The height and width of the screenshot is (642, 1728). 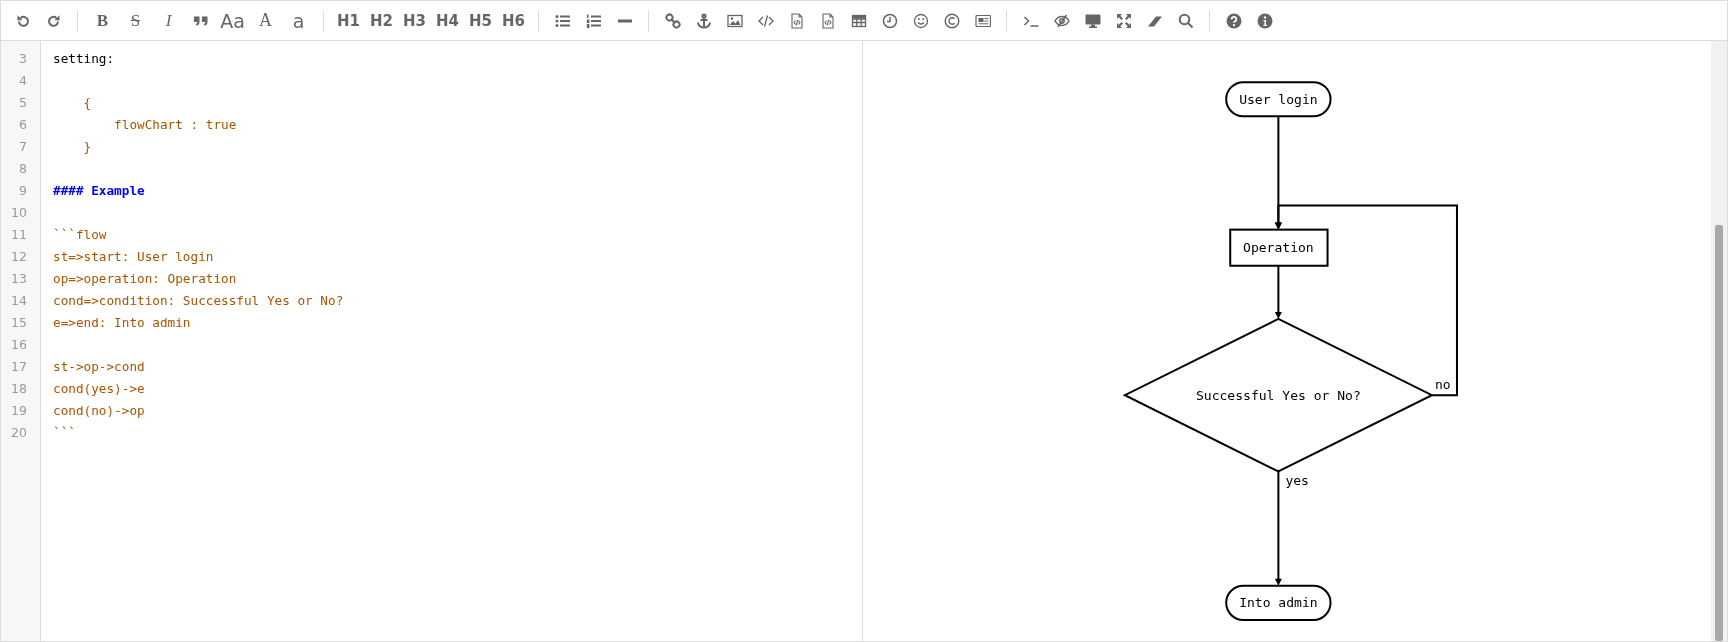 I want to click on line-number: 5, so click(x=23, y=102).